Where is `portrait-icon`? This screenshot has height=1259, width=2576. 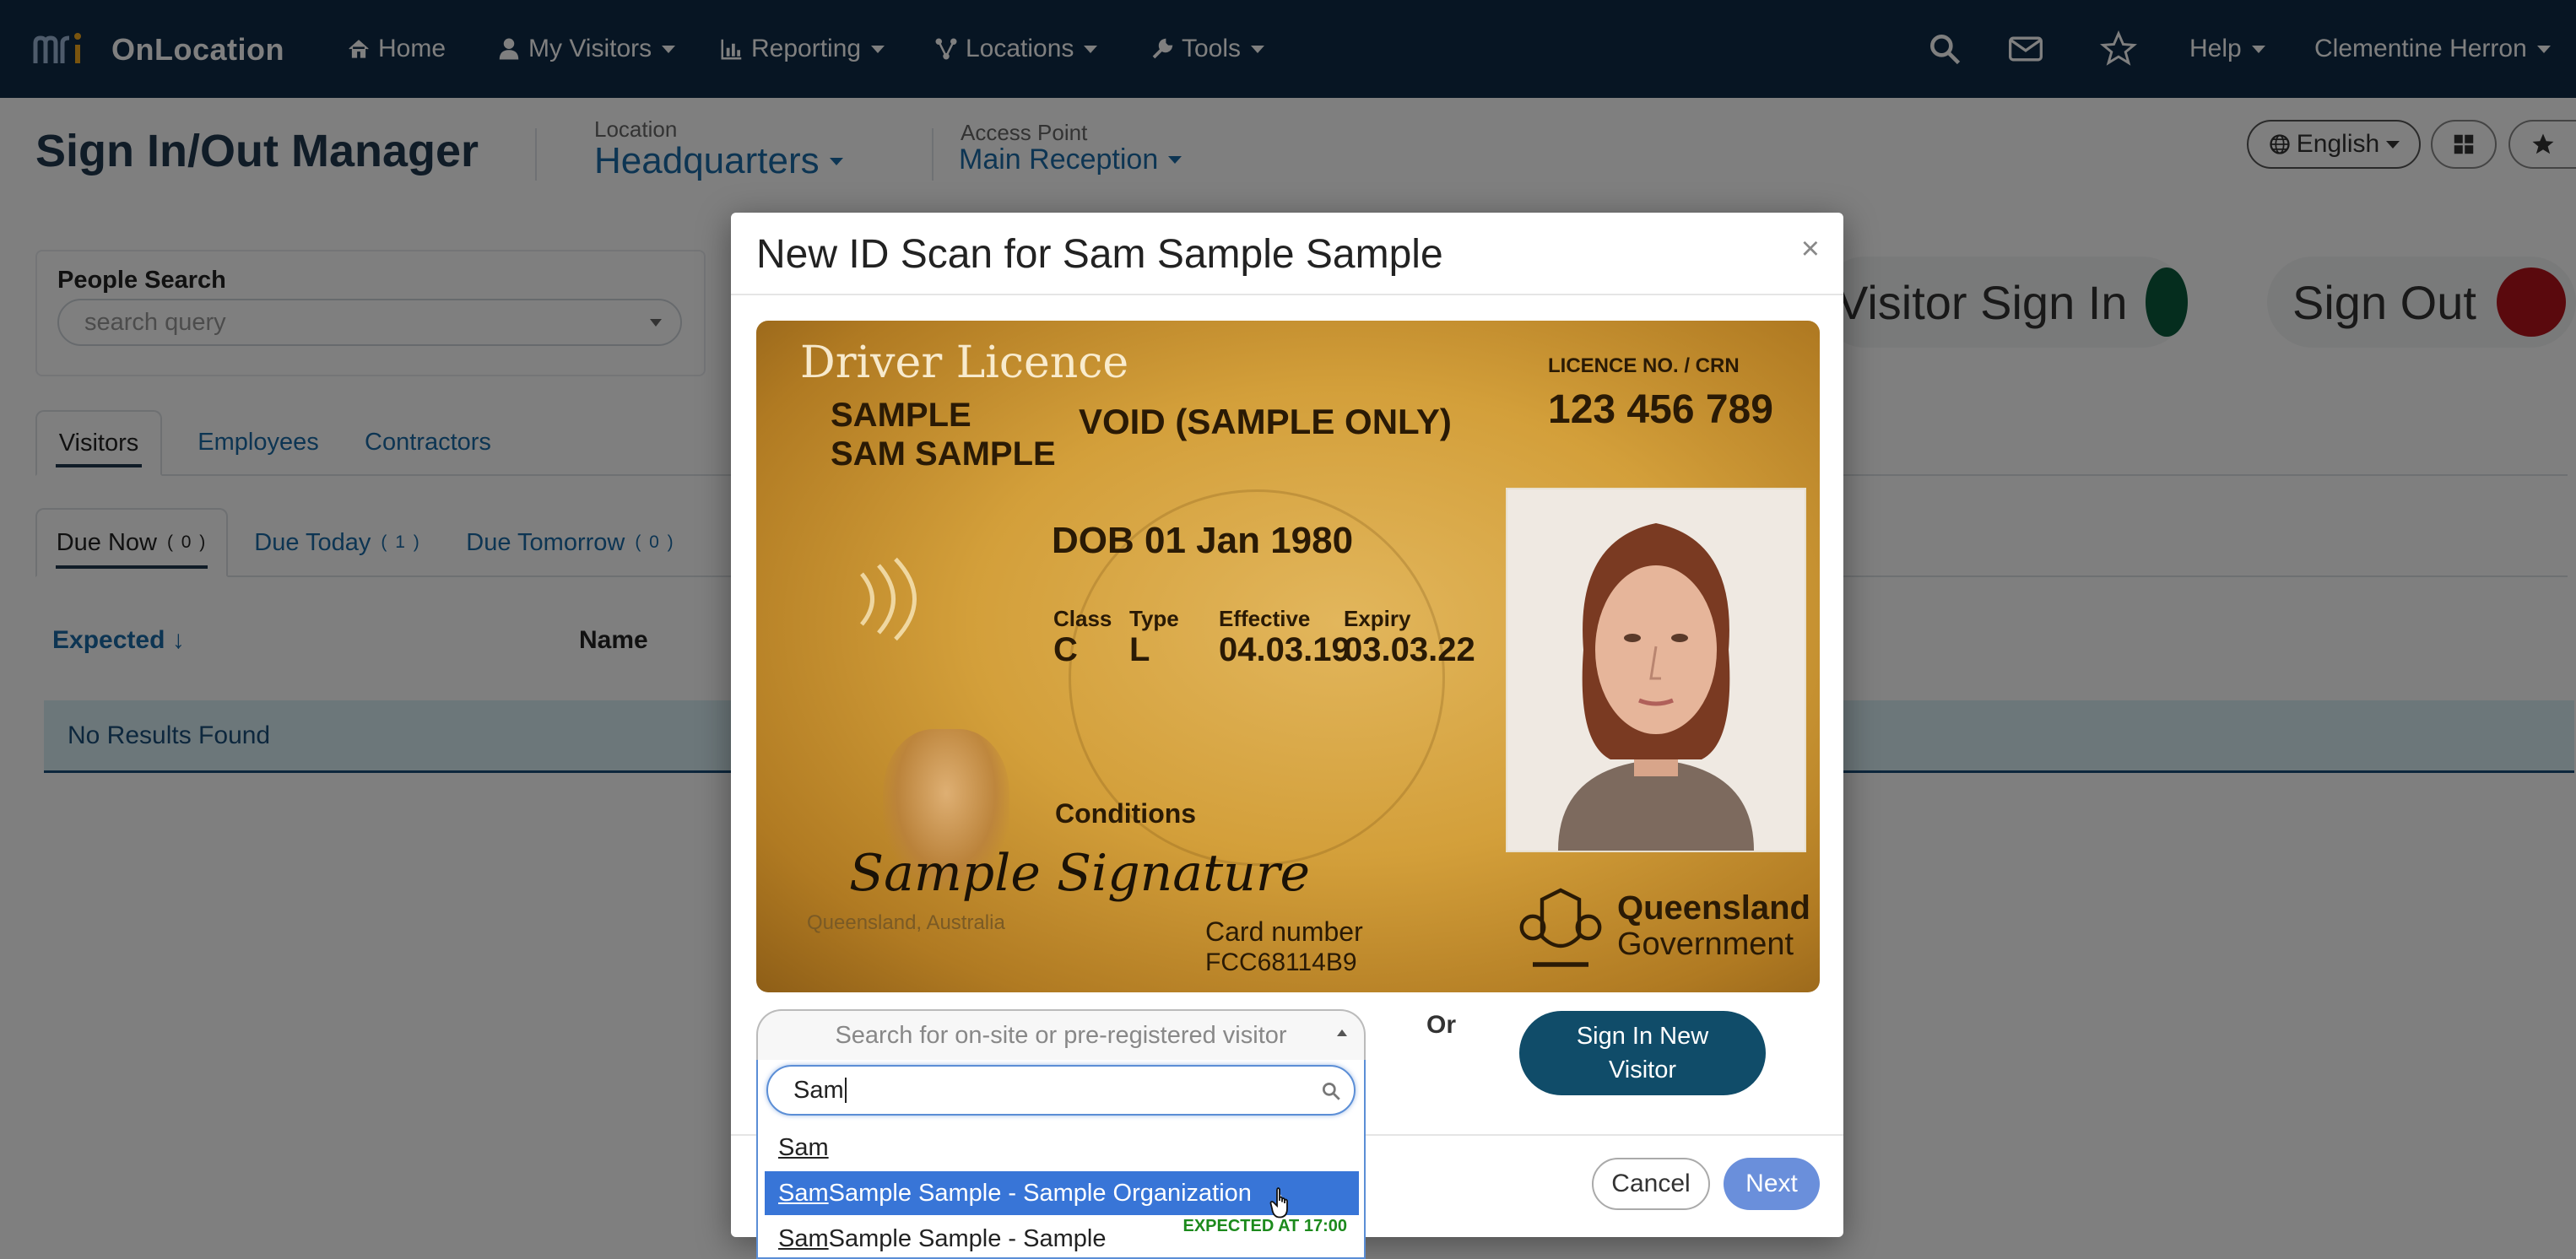 portrait-icon is located at coordinates (1656, 670).